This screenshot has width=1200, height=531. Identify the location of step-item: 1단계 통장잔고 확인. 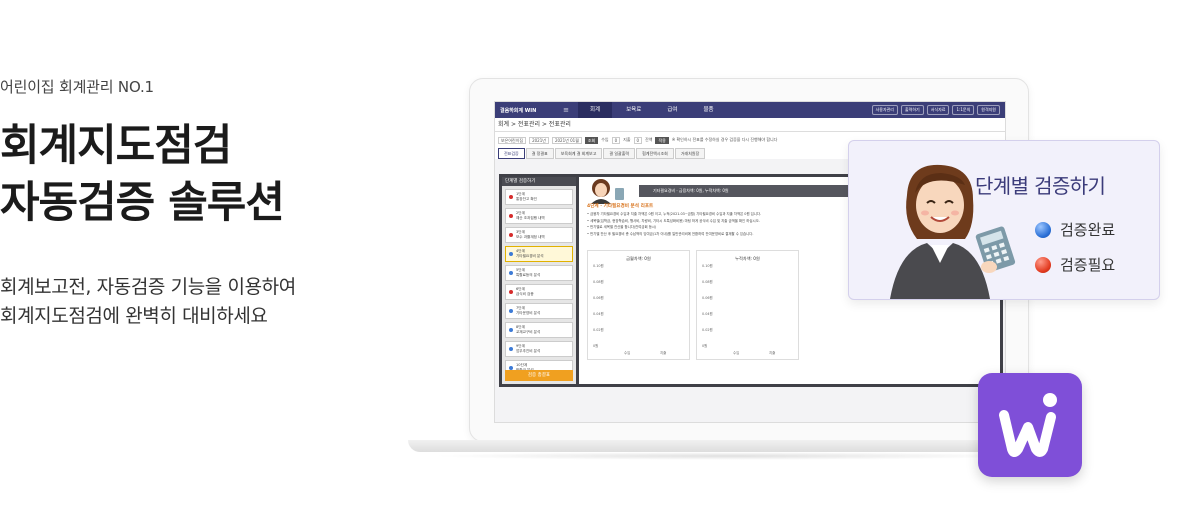
(539, 197).